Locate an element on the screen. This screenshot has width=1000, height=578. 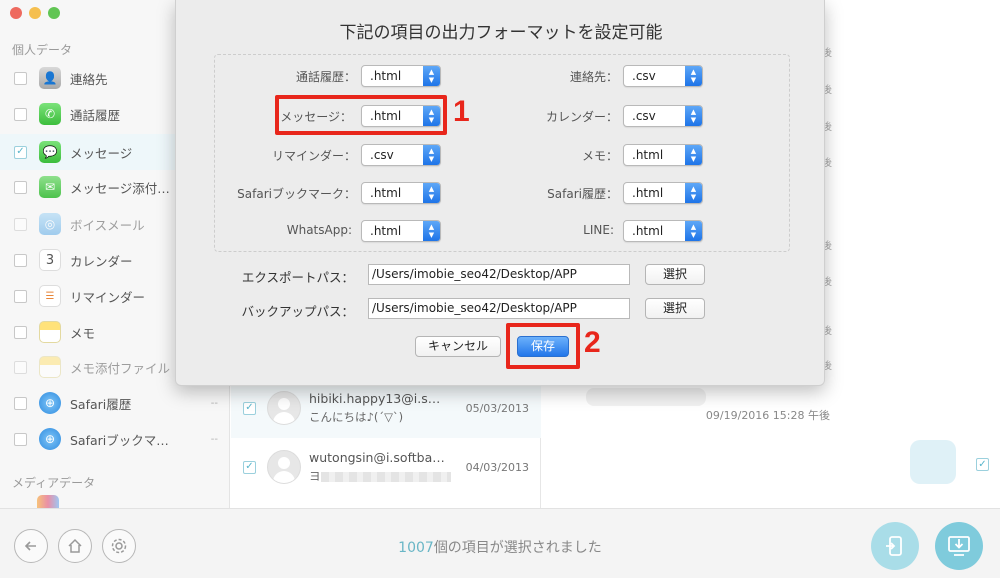
format-label-notes: メモ： is located at coordinates (599, 156).